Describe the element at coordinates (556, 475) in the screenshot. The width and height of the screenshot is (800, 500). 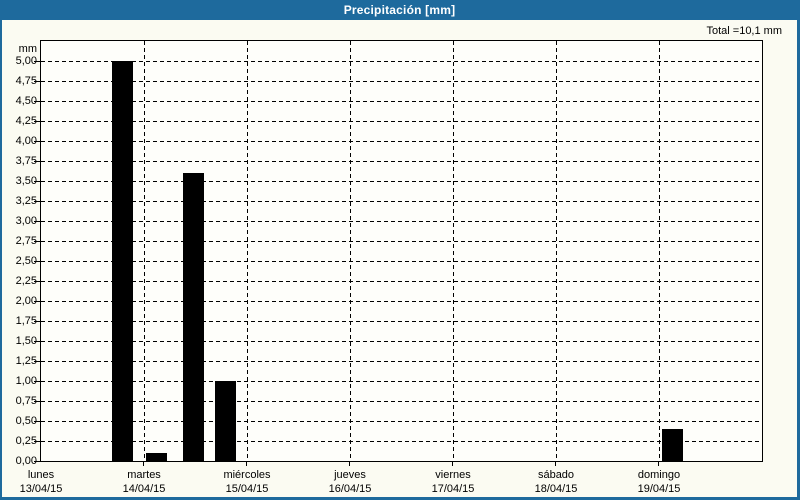
I see `day-name-label: sábado` at that location.